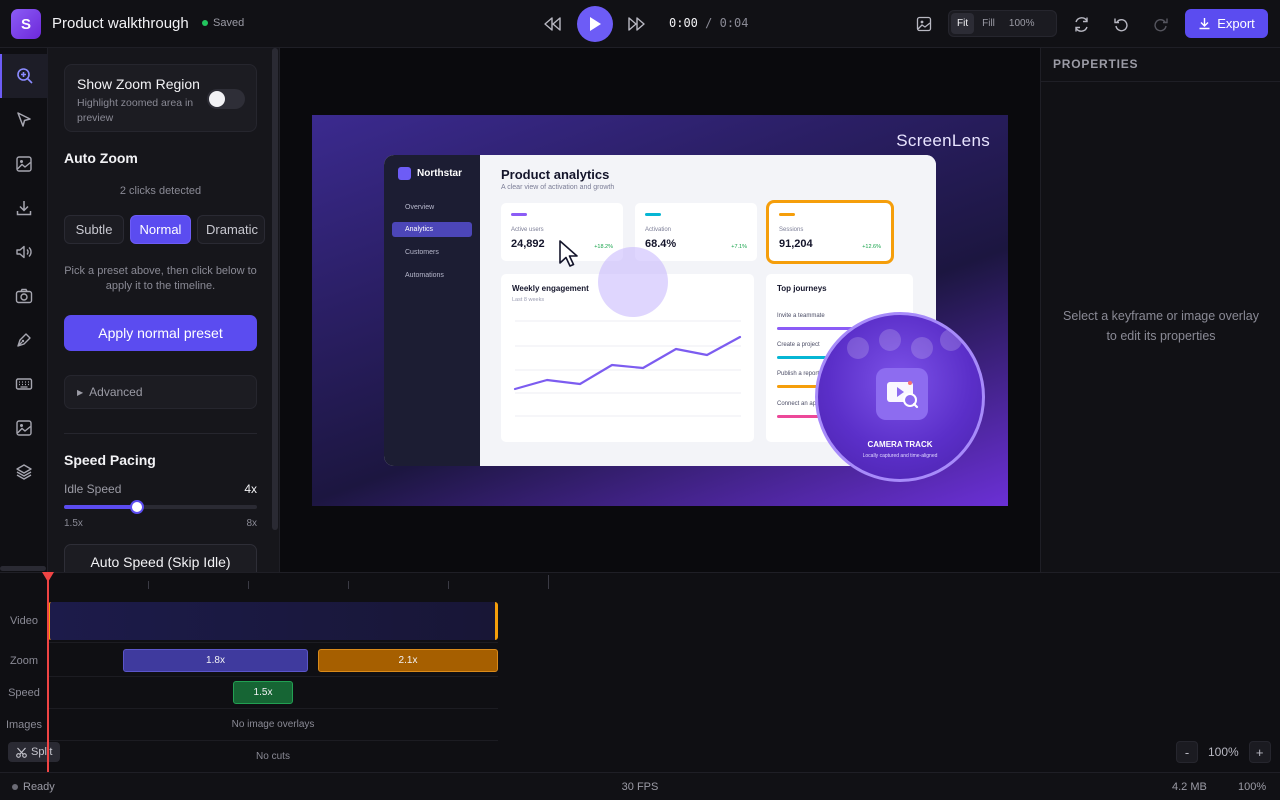  Describe the element at coordinates (24, 428) in the screenshot. I see `image-overlay-tool` at that location.